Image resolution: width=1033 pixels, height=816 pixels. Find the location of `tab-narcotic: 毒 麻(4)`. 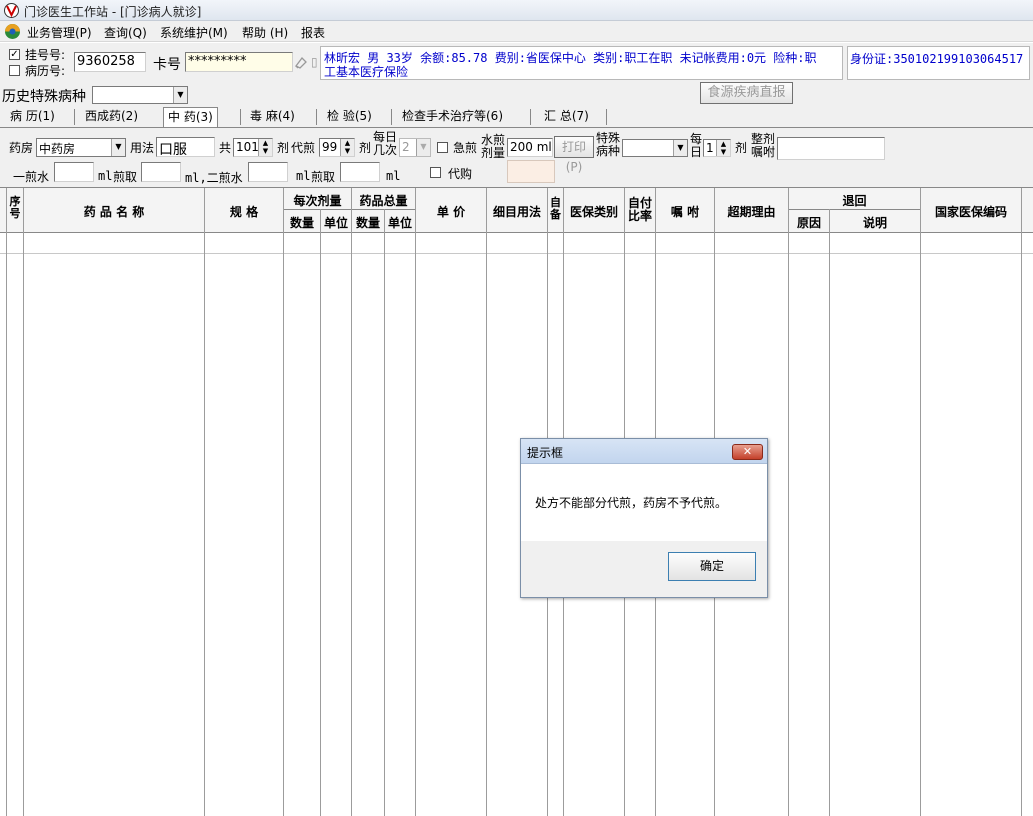

tab-narcotic: 毒 麻(4) is located at coordinates (272, 117).